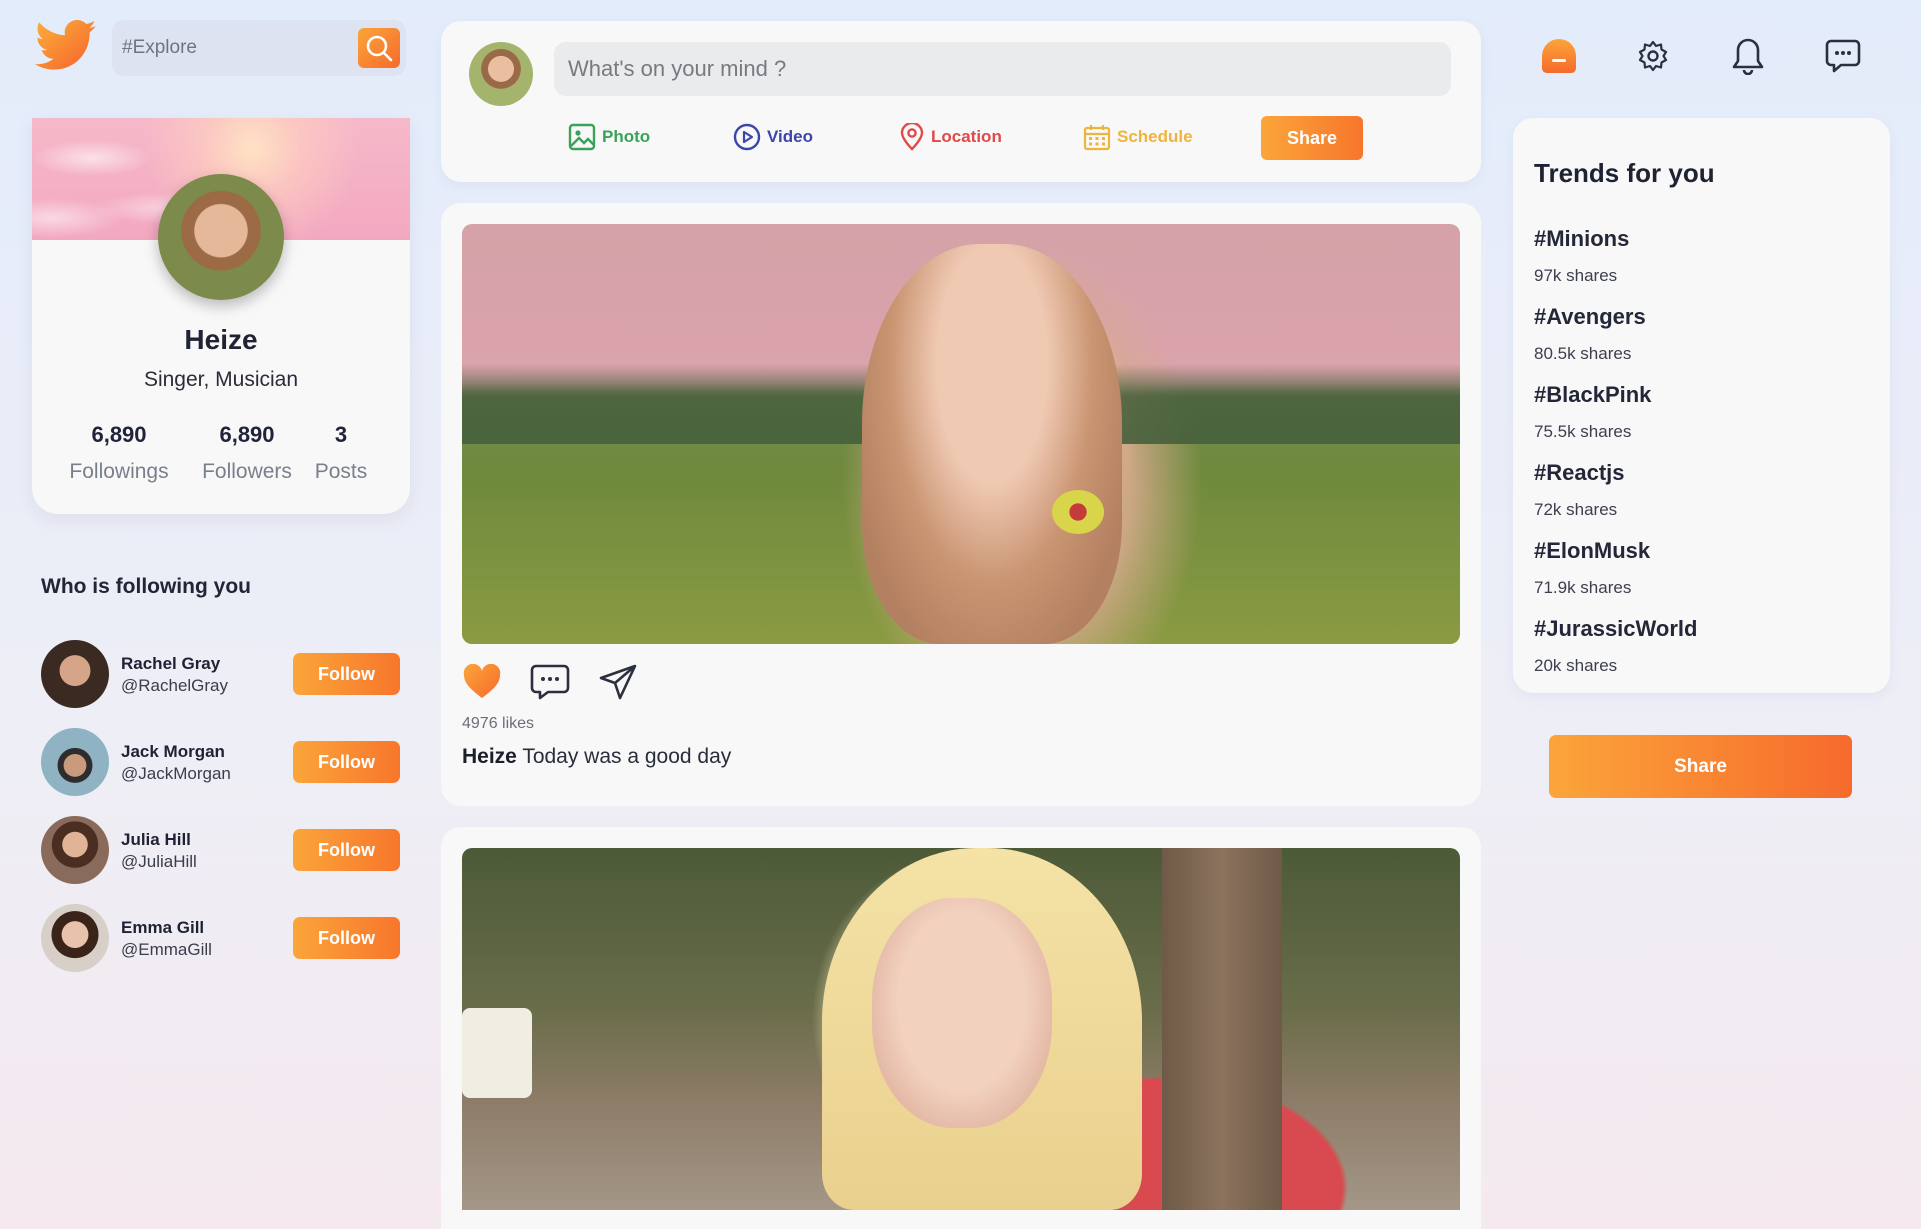  I want to click on like-count: 4976 likes, so click(498, 723).